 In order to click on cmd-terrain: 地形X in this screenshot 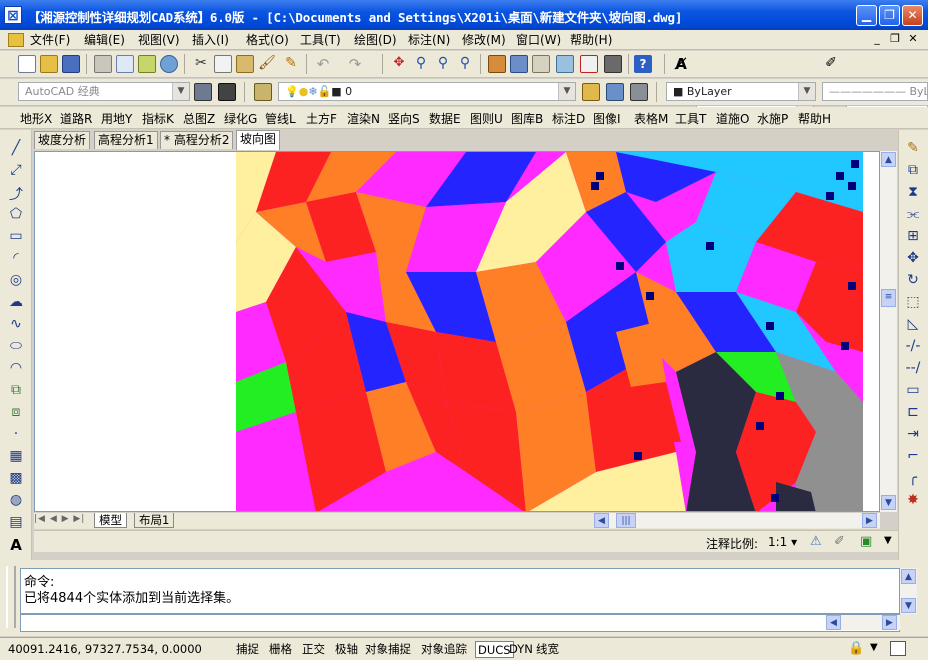, I will do `click(36, 119)`.